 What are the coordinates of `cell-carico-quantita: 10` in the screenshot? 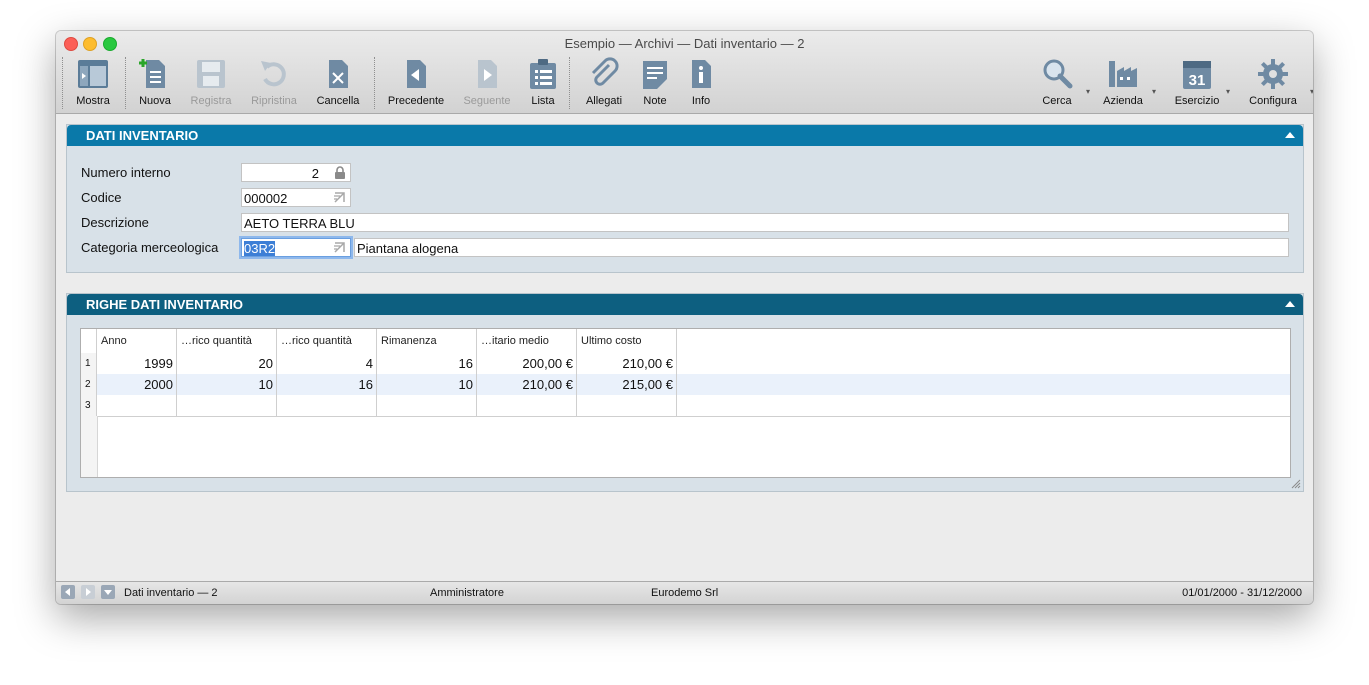 It's located at (227, 384).